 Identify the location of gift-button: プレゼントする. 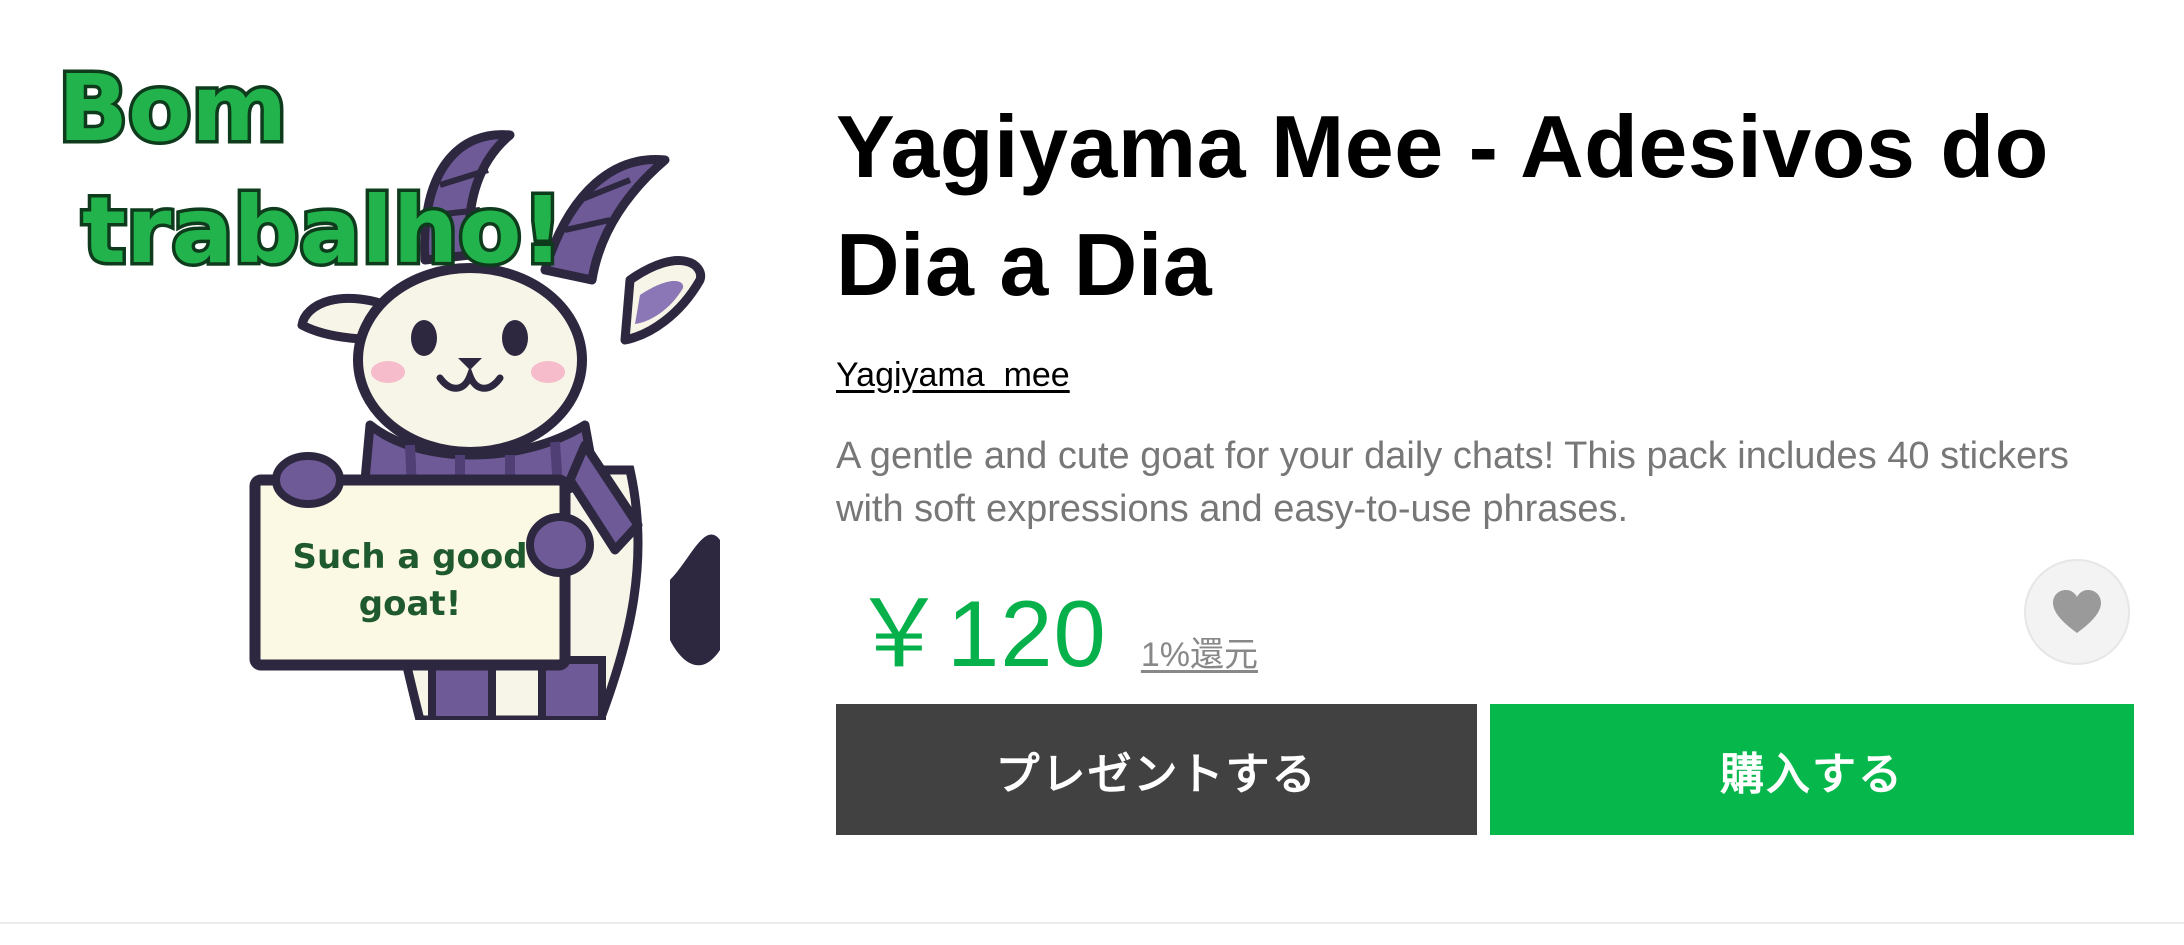
(1156, 769).